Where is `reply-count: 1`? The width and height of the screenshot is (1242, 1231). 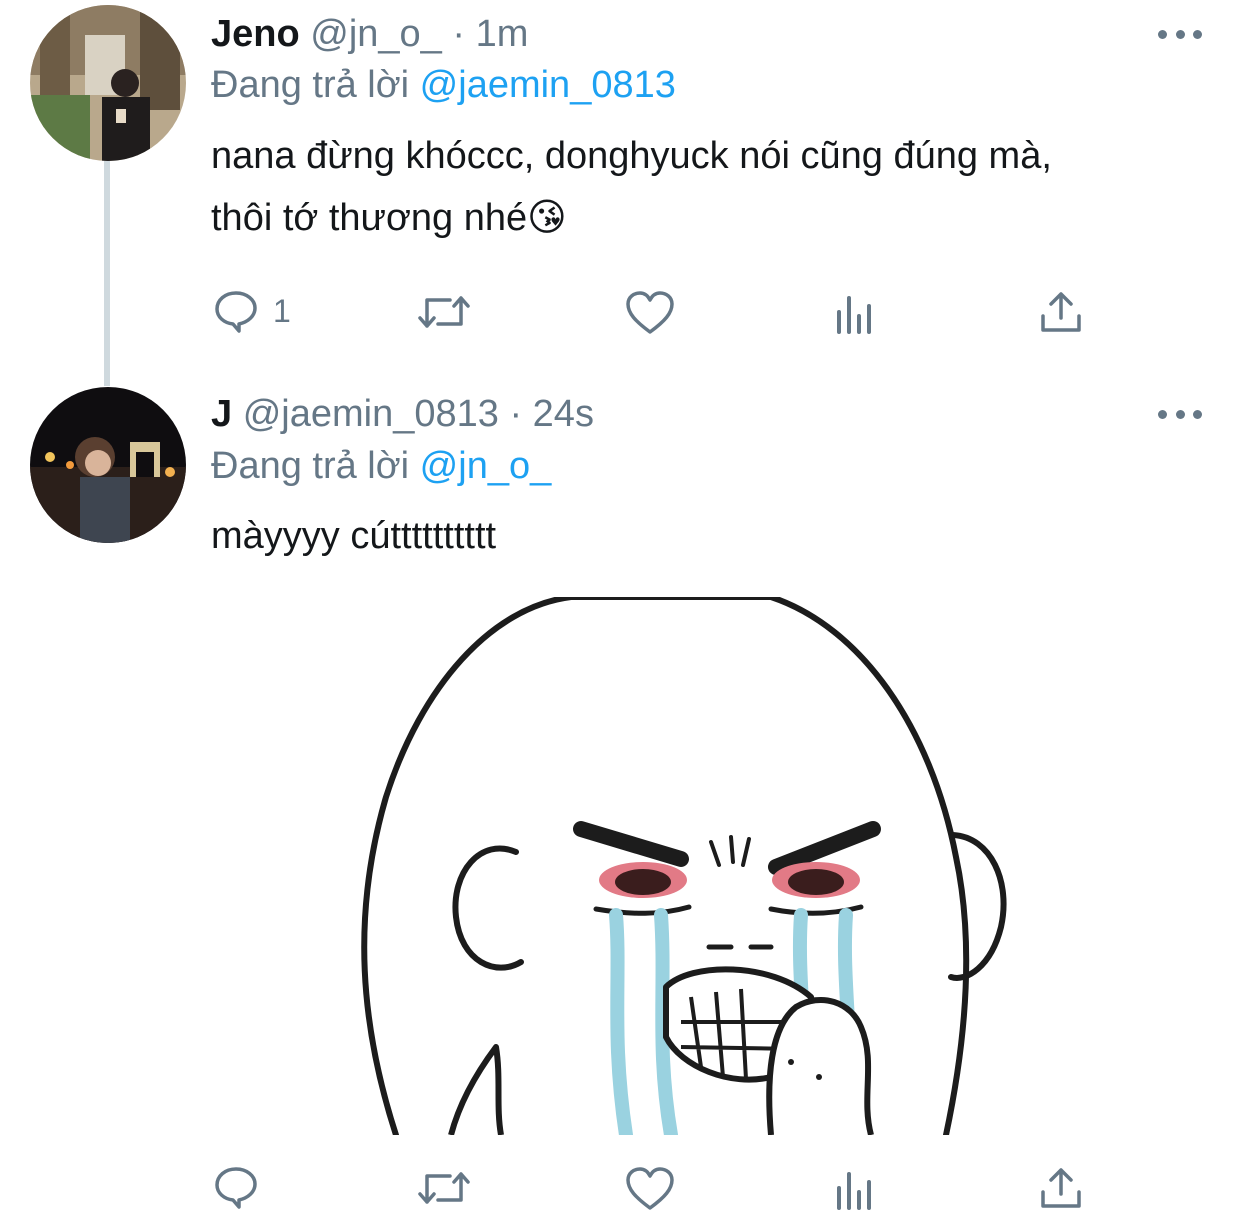
reply-count: 1 is located at coordinates (282, 310).